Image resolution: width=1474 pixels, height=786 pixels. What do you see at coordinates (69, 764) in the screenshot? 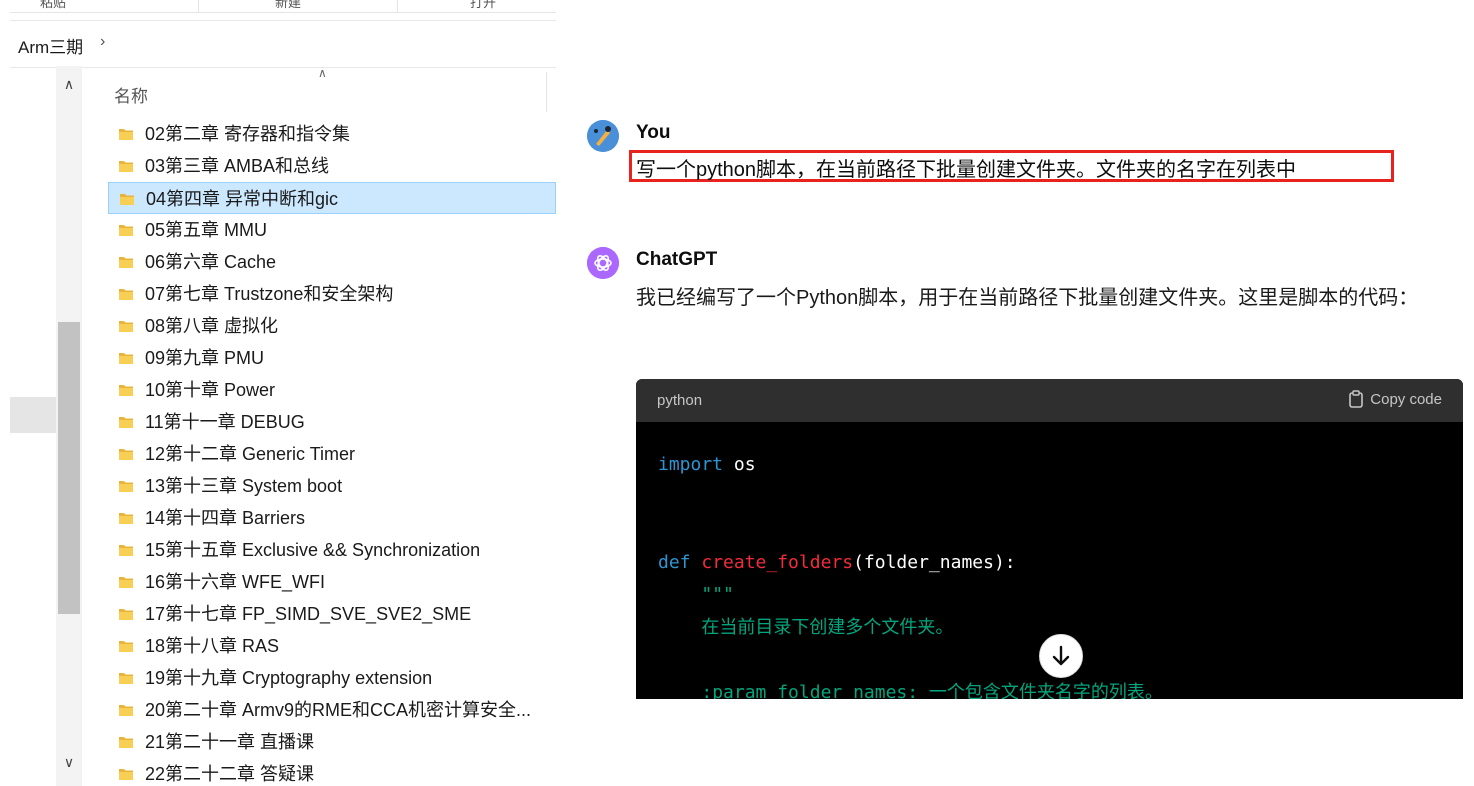
I see `scroll-down-icon: ∨` at bounding box center [69, 764].